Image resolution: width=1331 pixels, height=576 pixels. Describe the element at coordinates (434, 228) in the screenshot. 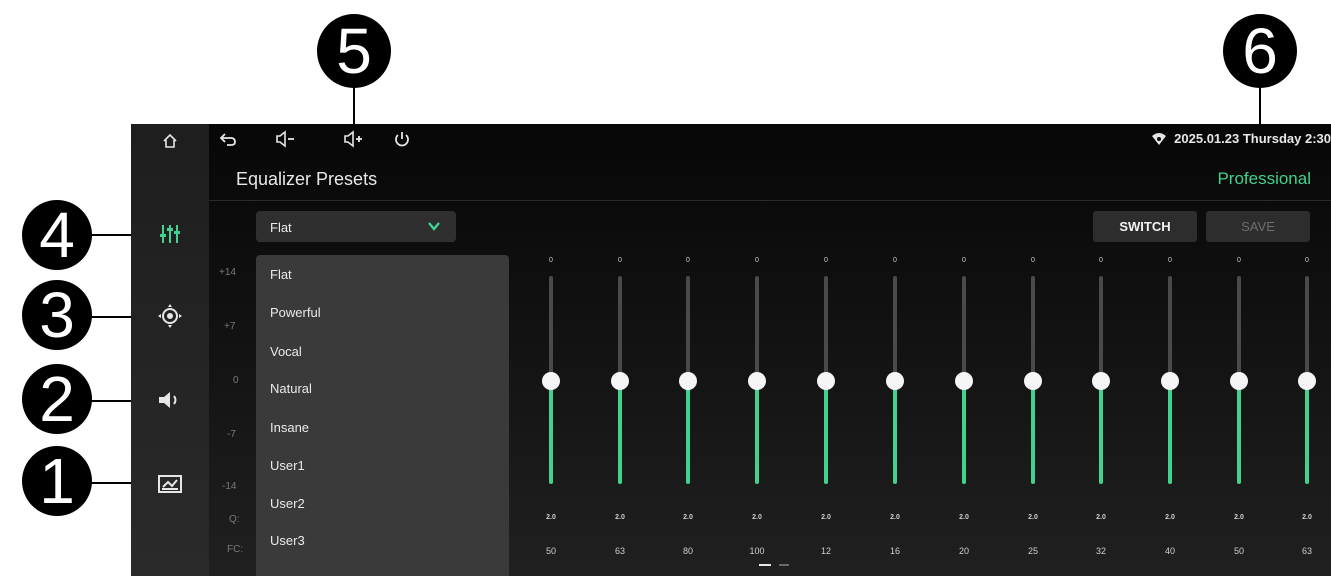

I see `chevron-down-icon` at that location.